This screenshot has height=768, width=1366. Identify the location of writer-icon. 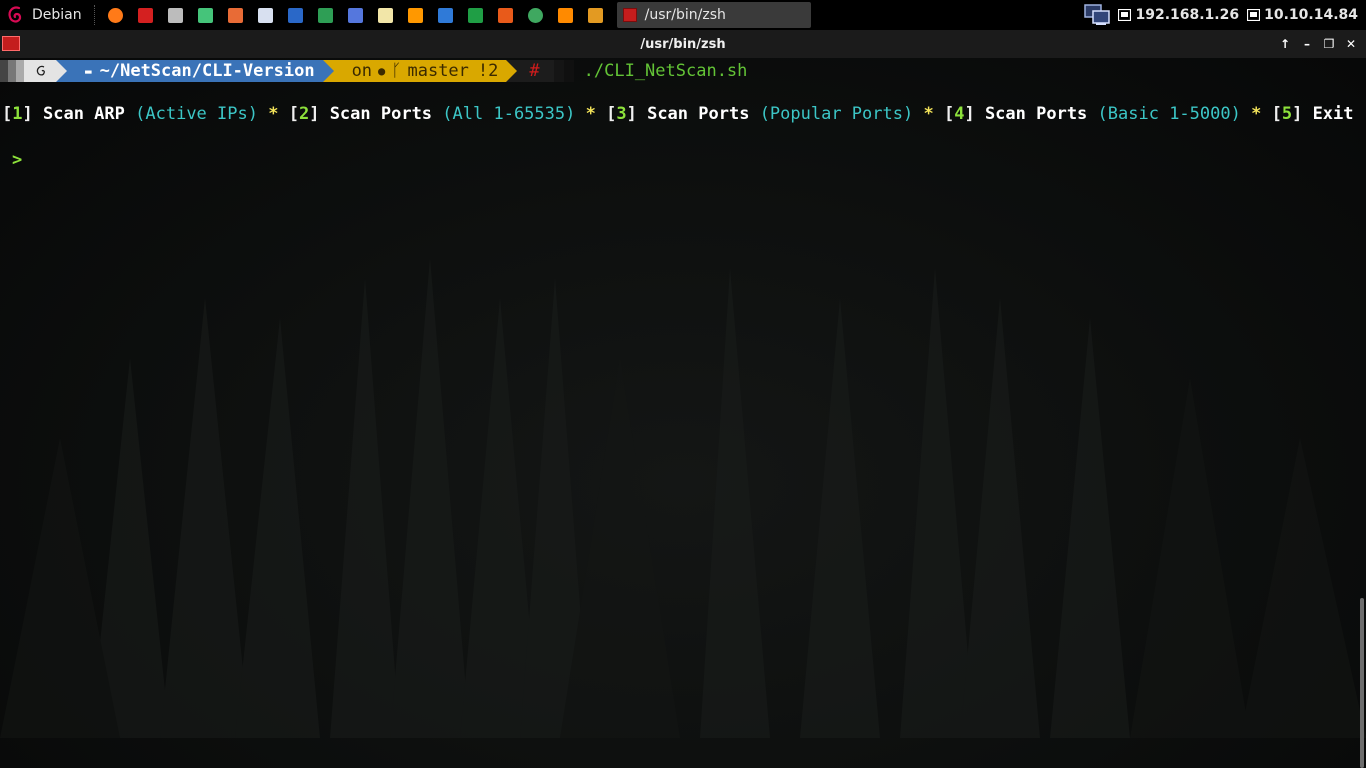
(446, 15).